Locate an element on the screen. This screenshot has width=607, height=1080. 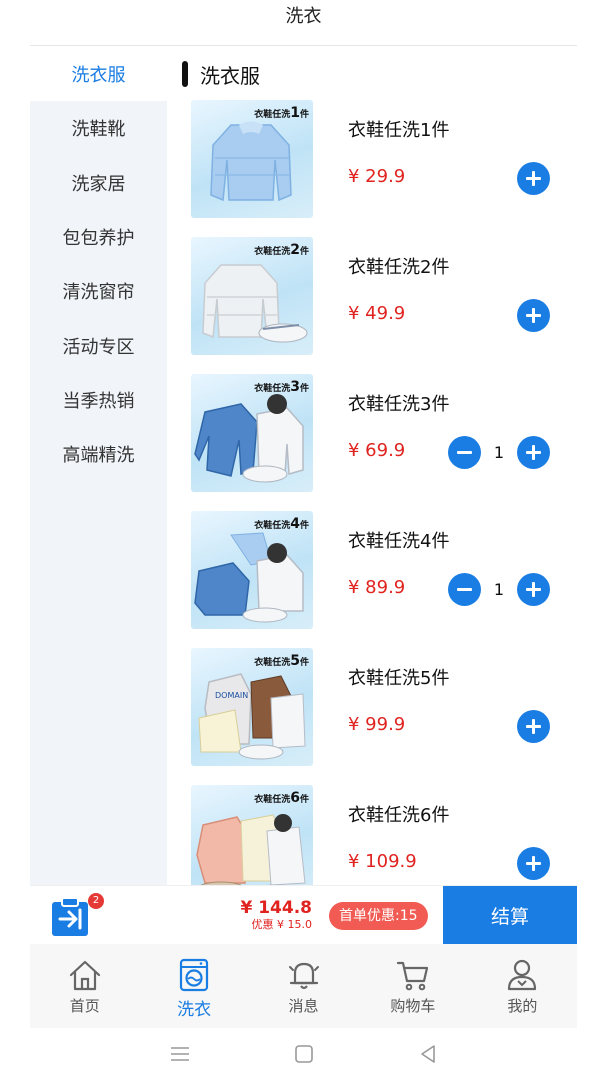
product-price: ¥ 29.9 is located at coordinates (377, 176).